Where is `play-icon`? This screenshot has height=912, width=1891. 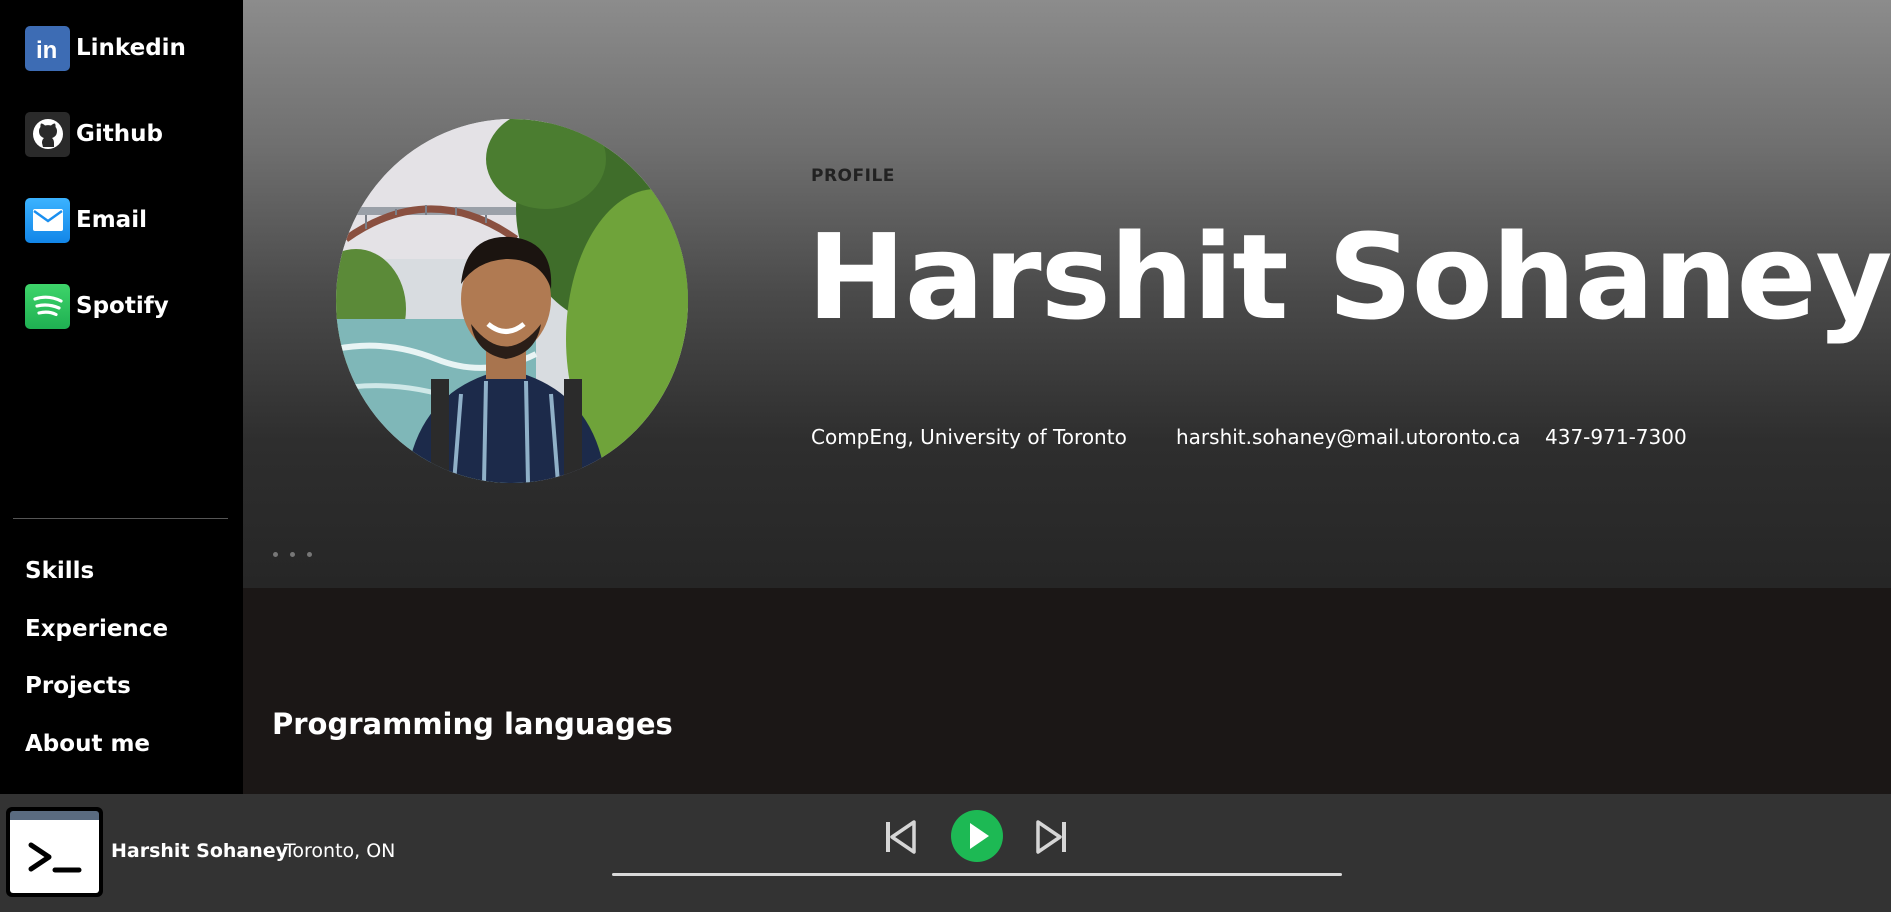 play-icon is located at coordinates (977, 836).